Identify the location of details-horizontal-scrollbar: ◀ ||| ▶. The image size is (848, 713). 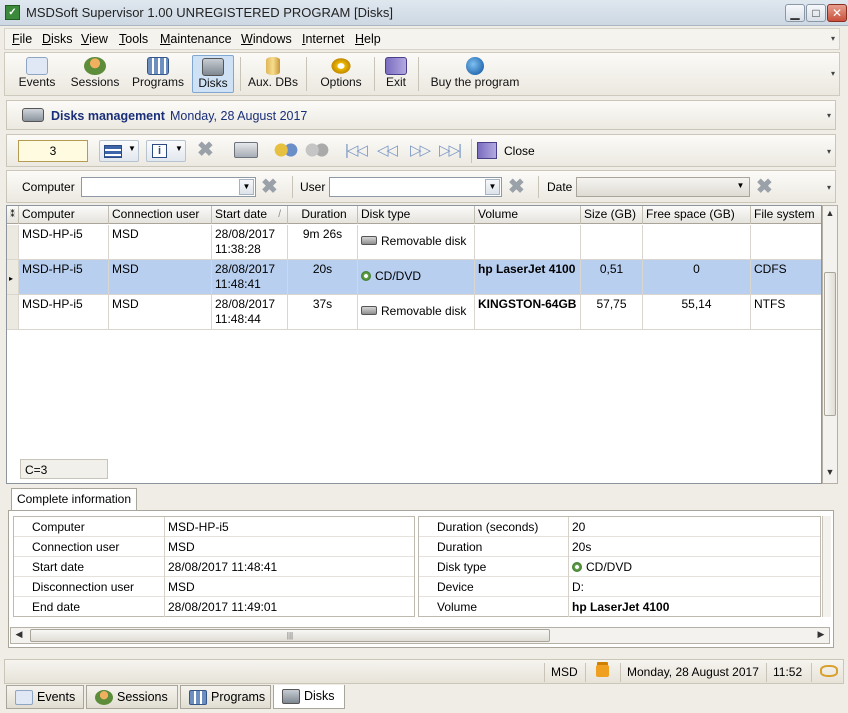
(420, 635).